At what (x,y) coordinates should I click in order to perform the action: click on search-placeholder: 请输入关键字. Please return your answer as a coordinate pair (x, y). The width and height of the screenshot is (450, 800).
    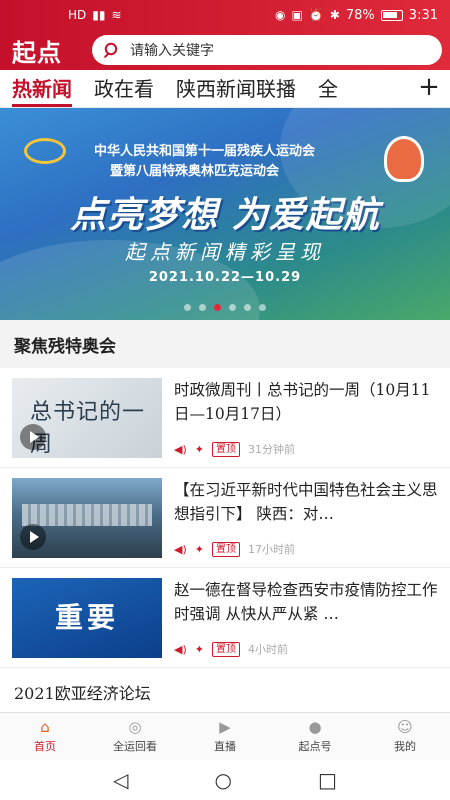
    Looking at the image, I should click on (172, 51).